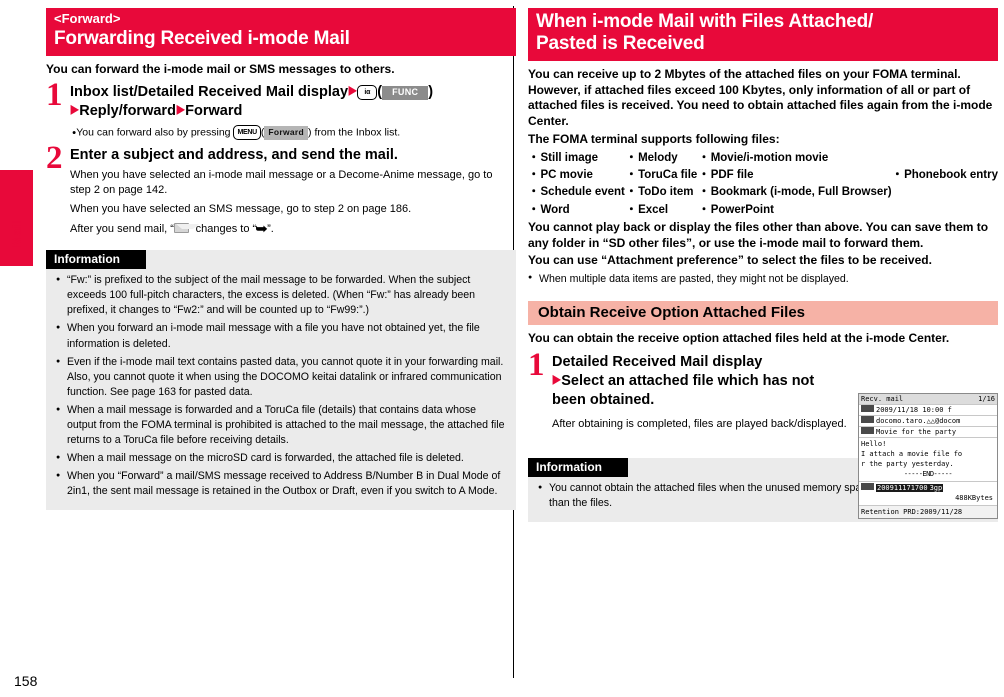  I want to click on table-cell: ToDo item, so click(662, 192).